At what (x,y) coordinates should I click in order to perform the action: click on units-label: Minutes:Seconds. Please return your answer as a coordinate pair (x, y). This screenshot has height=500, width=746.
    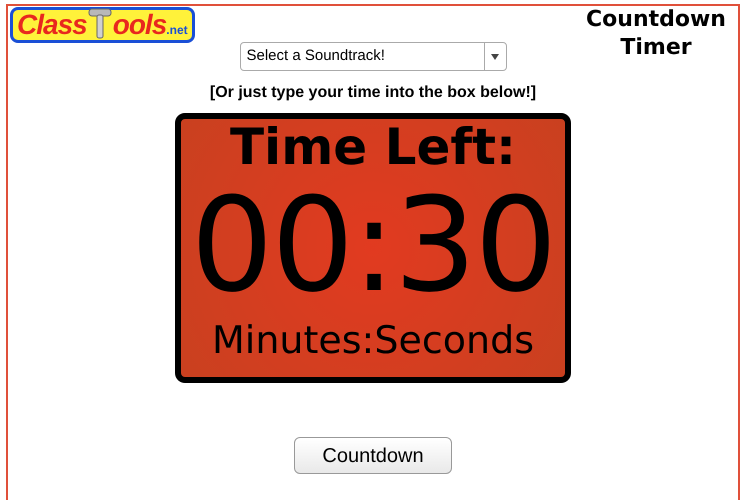
    Looking at the image, I should click on (373, 340).